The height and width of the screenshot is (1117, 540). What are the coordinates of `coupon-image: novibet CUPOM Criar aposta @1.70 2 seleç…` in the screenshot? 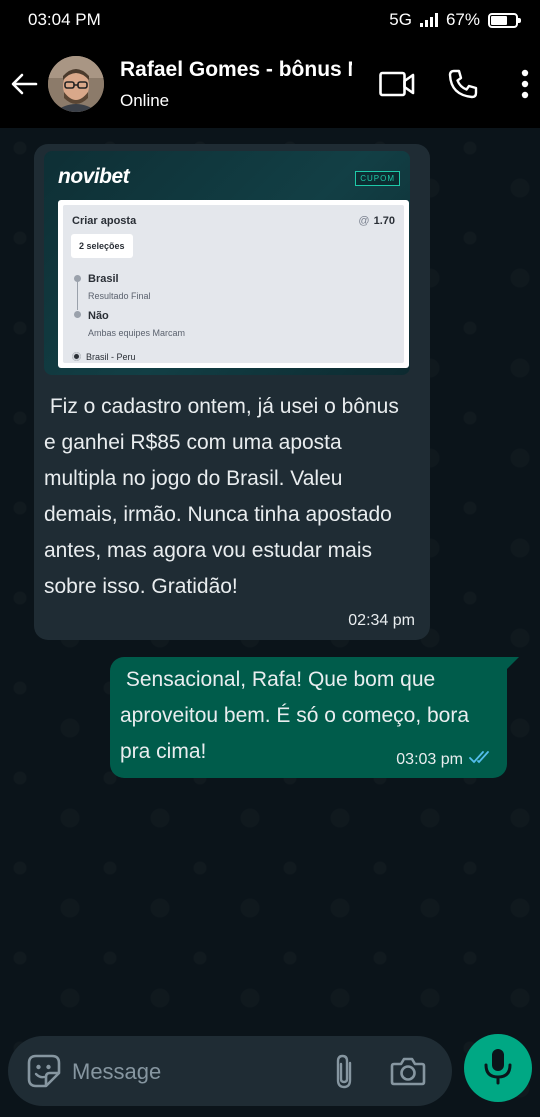 It's located at (227, 263).